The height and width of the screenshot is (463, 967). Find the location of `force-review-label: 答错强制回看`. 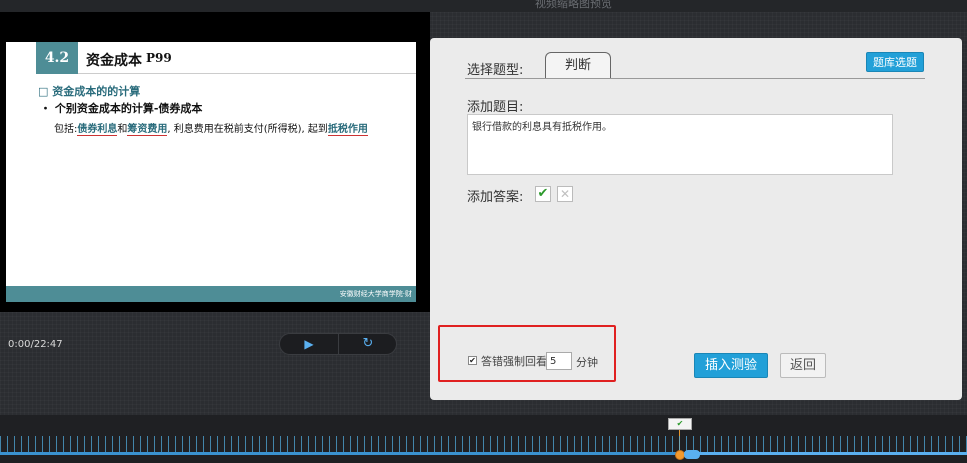

force-review-label: 答错强制回看 is located at coordinates (514, 361).